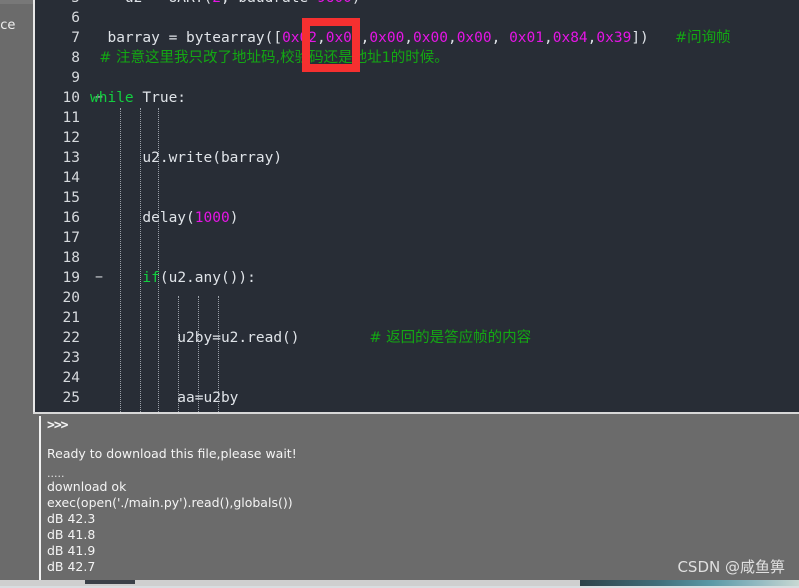 The image size is (799, 588). What do you see at coordinates (71, 318) in the screenshot?
I see `line-number: 21` at bounding box center [71, 318].